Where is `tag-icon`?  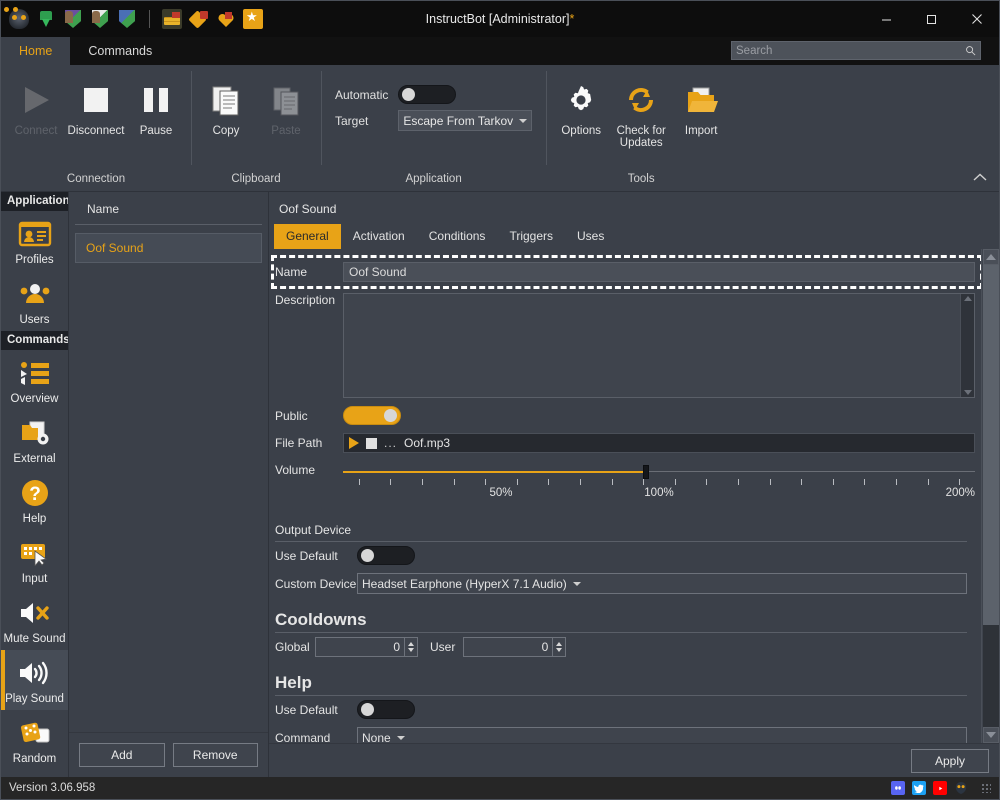
tag-icon is located at coordinates (199, 19).